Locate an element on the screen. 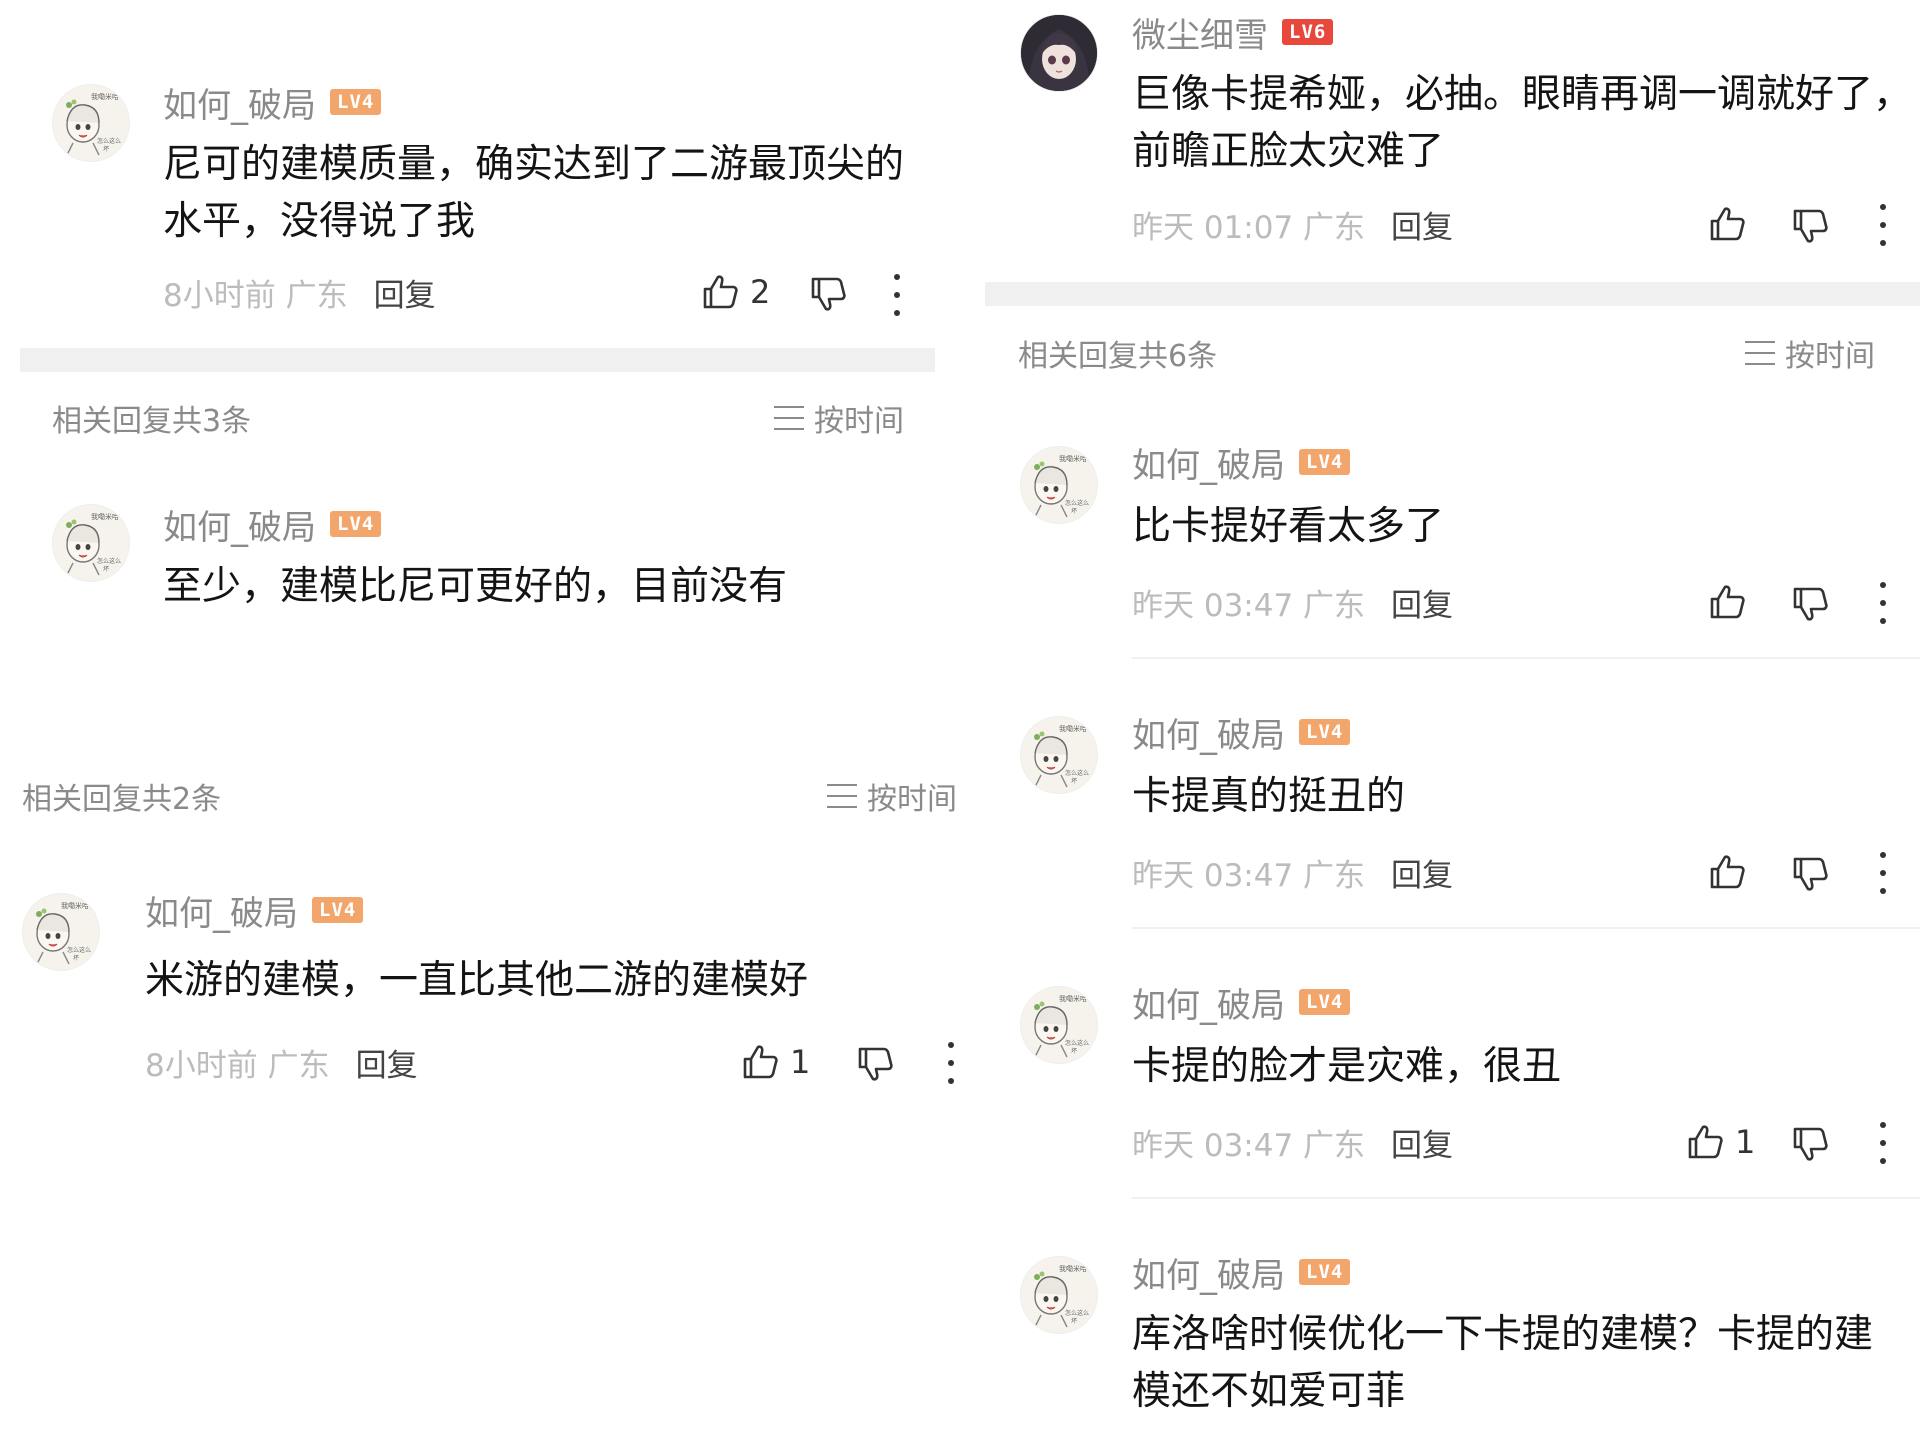 The image size is (1920, 1440). like-button: 2 is located at coordinates (735, 292).